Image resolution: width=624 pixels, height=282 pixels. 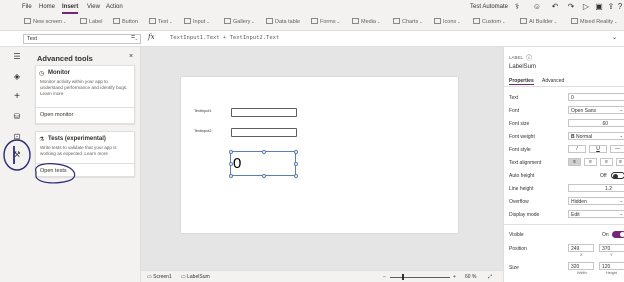 I want to click on position-y-input: 370, so click(x=611, y=248).